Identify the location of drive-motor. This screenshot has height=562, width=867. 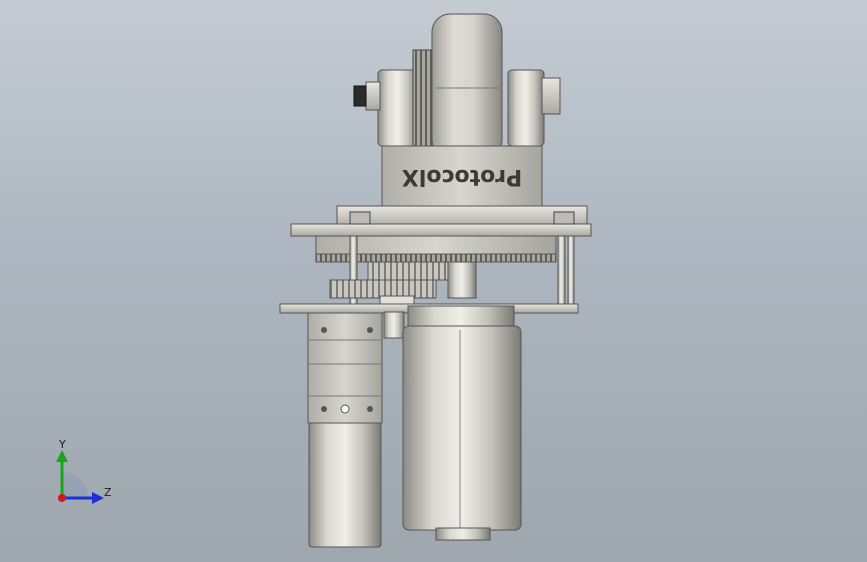
(452, 423).